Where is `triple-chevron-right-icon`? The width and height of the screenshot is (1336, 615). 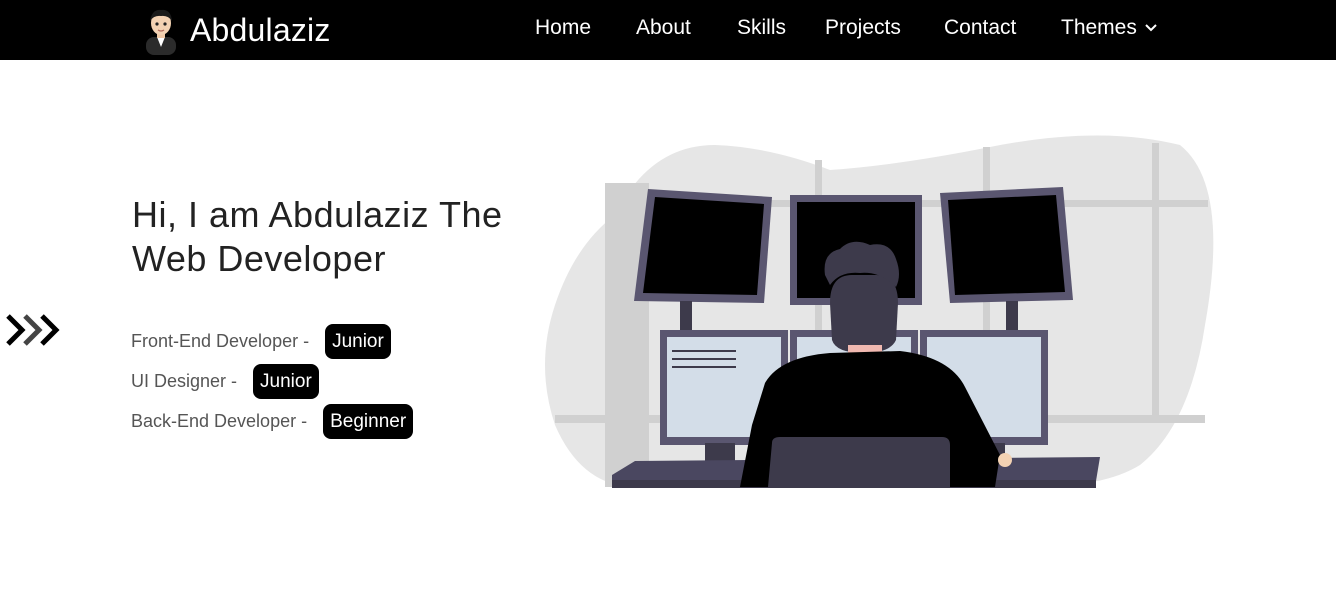
triple-chevron-right-icon is located at coordinates (34, 330).